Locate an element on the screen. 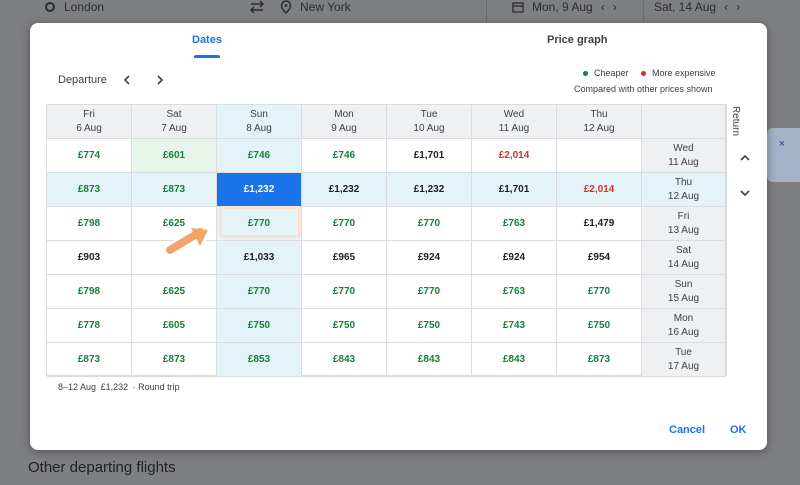 This screenshot has width=800, height=485. price-value: £763 is located at coordinates (514, 223).